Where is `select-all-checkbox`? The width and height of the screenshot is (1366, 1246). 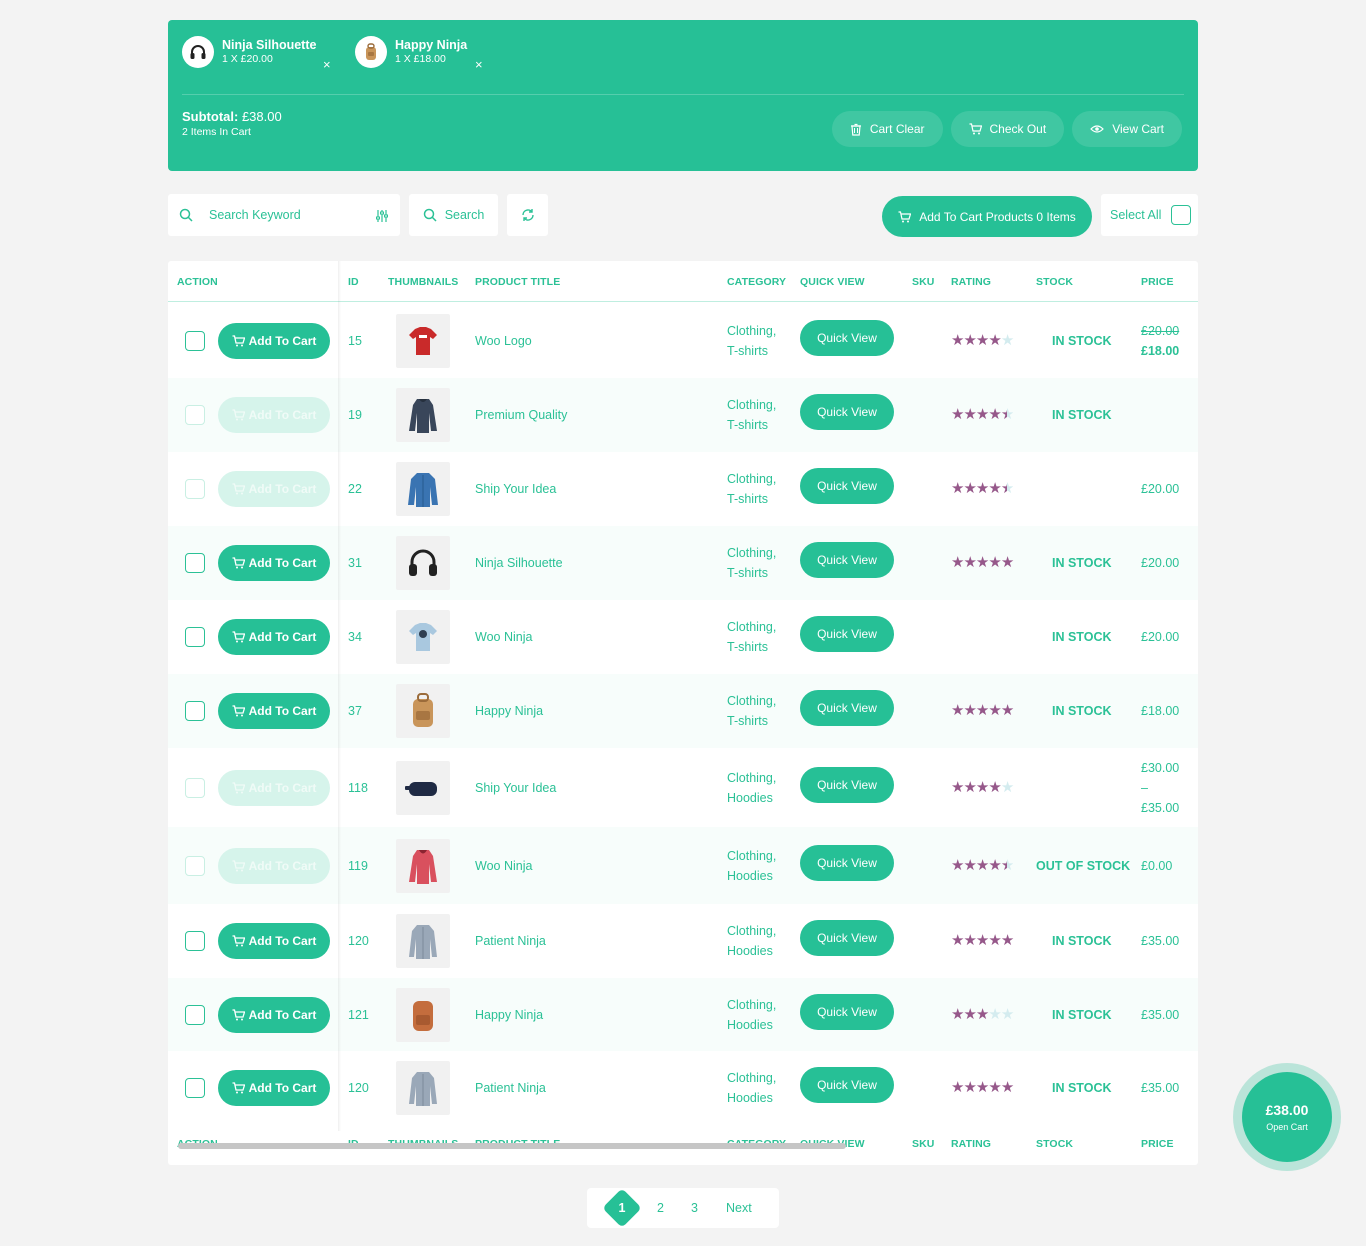
select-all-checkbox is located at coordinates (1181, 215).